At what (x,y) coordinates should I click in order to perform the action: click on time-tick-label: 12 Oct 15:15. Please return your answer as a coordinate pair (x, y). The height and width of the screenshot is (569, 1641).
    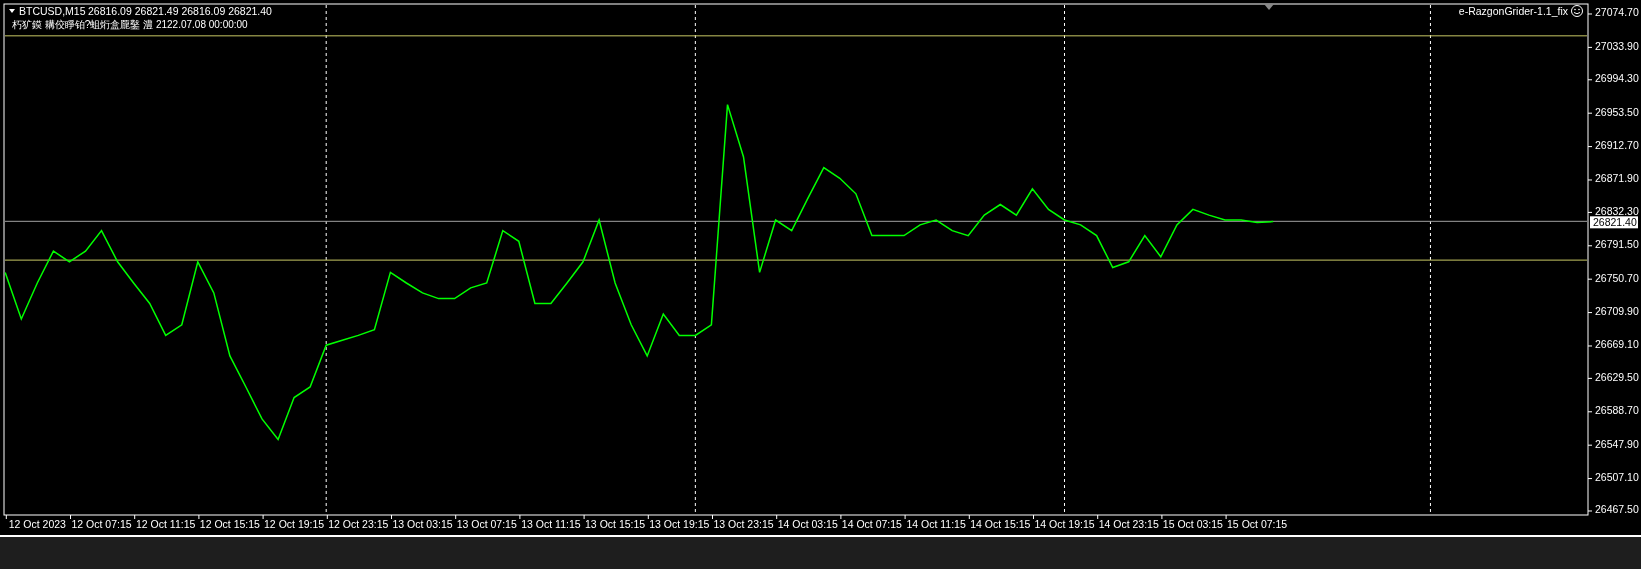
    Looking at the image, I should click on (229, 524).